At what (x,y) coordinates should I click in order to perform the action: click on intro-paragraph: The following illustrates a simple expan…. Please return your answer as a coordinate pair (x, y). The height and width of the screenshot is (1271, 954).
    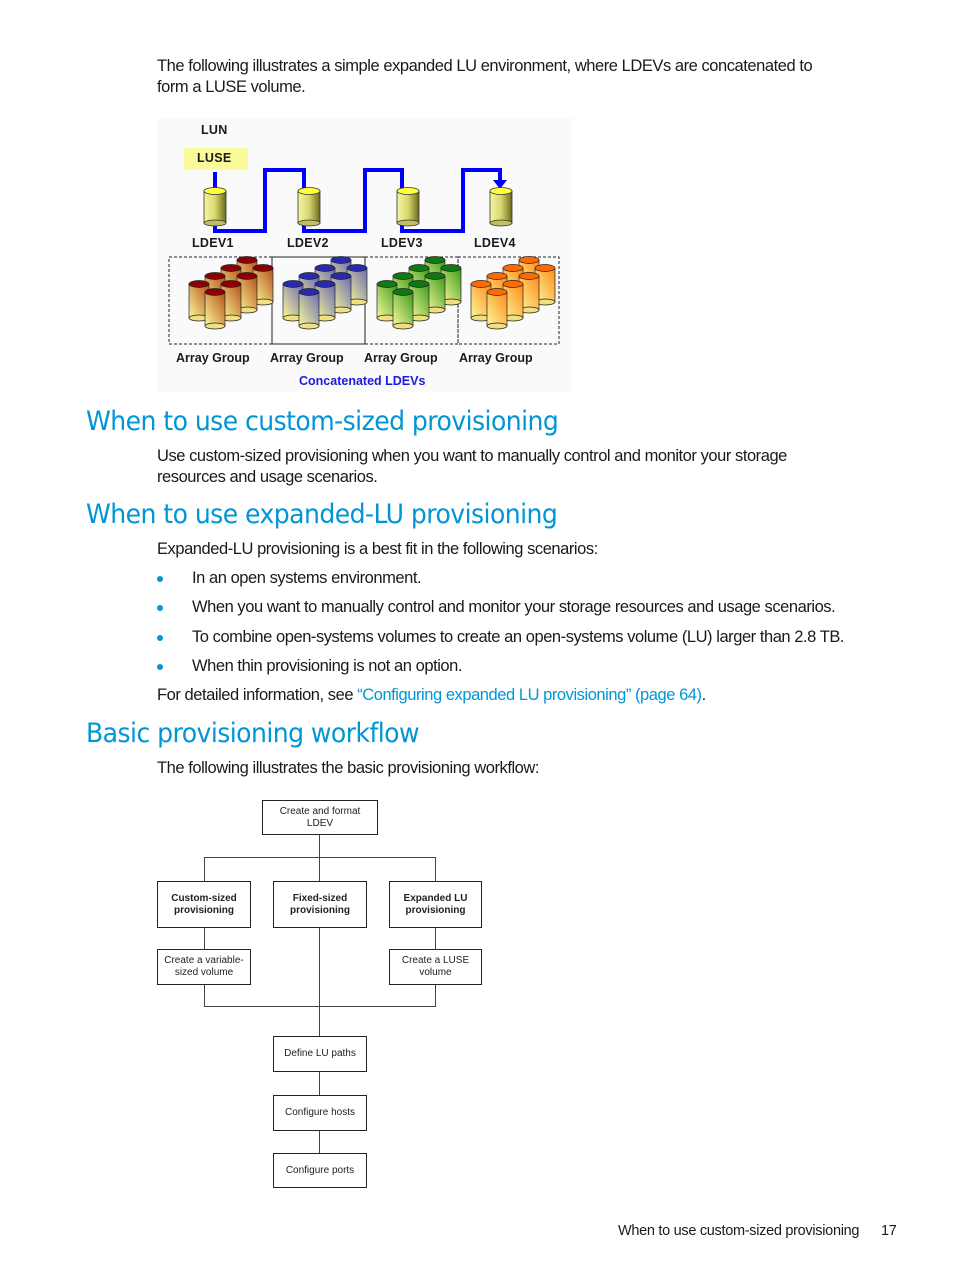
    Looking at the image, I should click on (537, 77).